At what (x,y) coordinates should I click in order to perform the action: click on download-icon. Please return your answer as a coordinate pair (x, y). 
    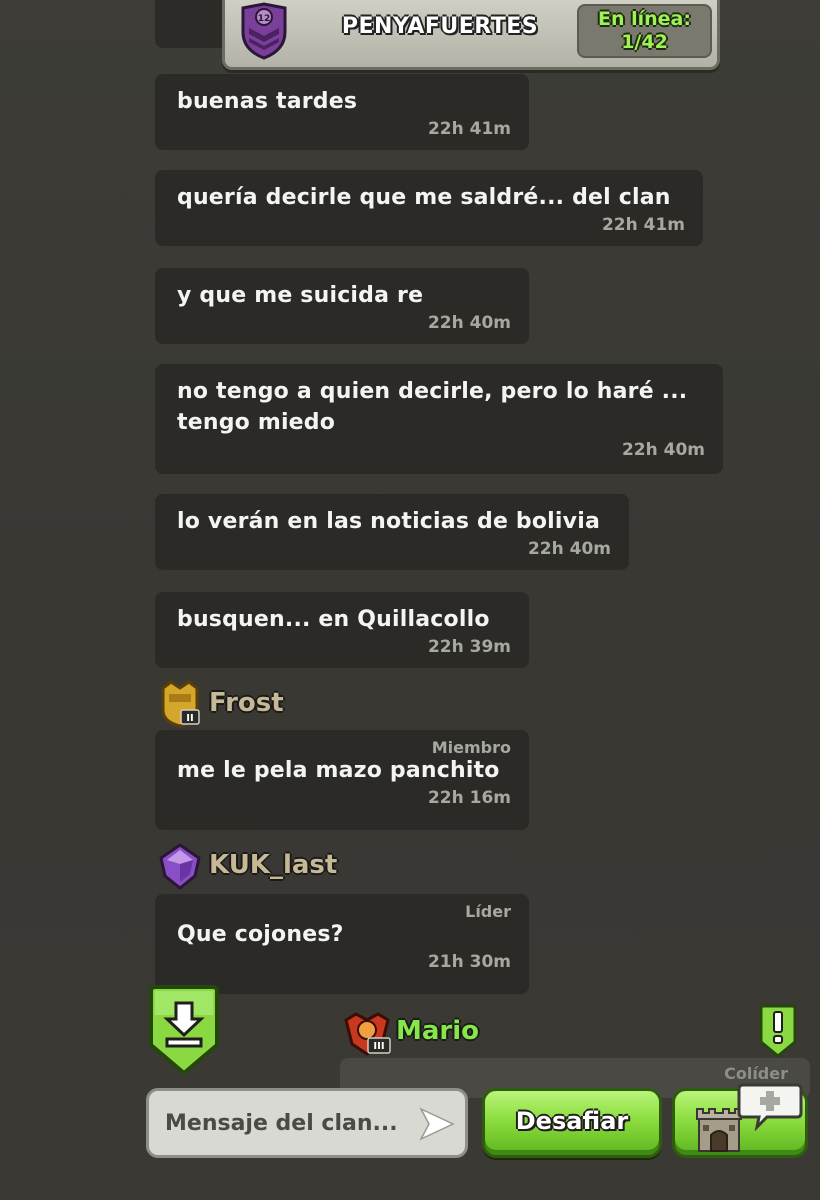
    Looking at the image, I should click on (184, 1030).